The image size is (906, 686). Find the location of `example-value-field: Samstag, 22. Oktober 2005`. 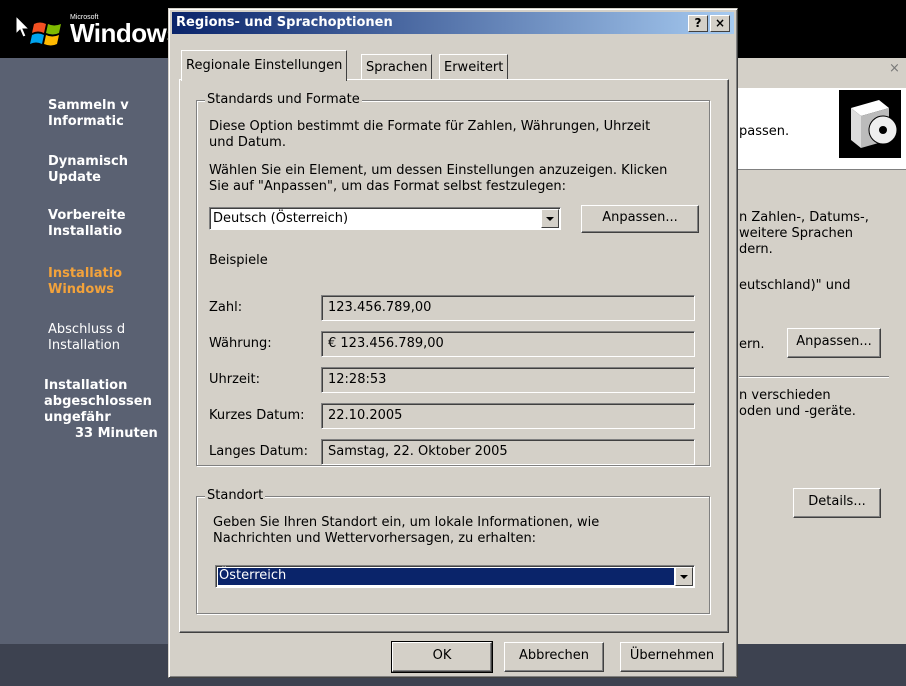

example-value-field: Samstag, 22. Oktober 2005 is located at coordinates (508, 452).